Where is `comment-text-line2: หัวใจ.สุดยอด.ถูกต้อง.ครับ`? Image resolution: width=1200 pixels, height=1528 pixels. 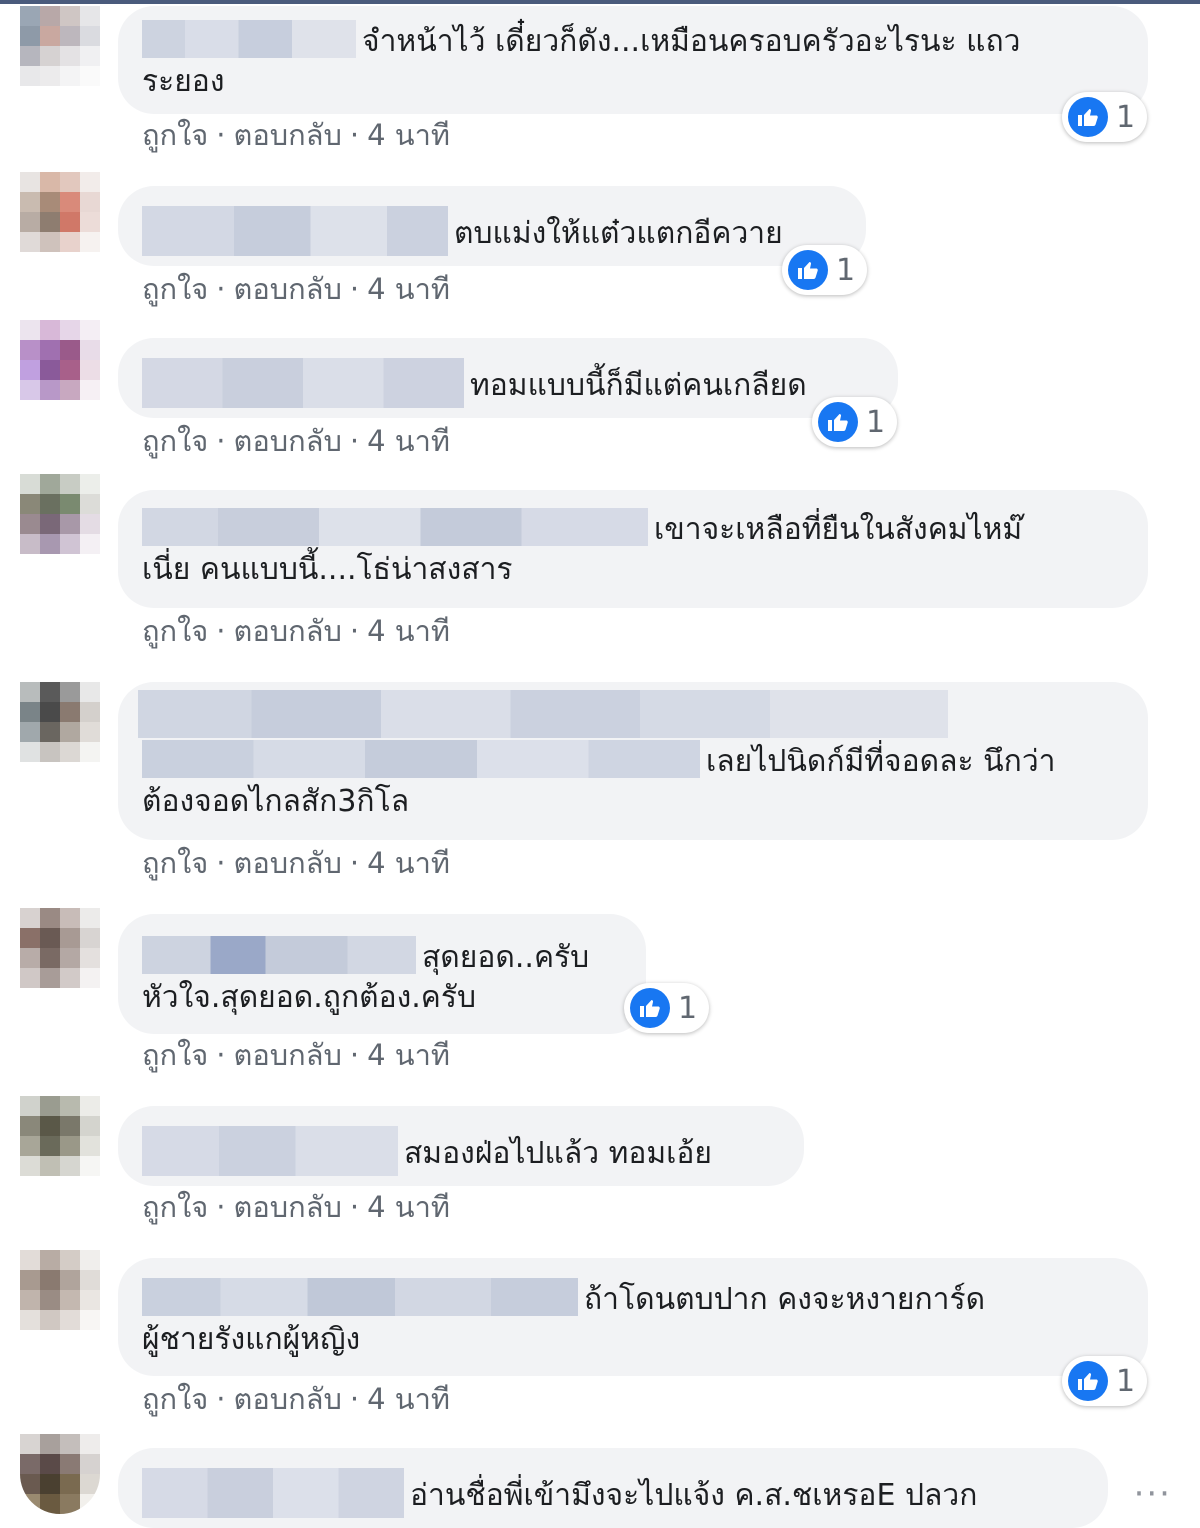 comment-text-line2: หัวใจ.สุดยอด.ถูกต้อง.ครับ is located at coordinates (309, 997).